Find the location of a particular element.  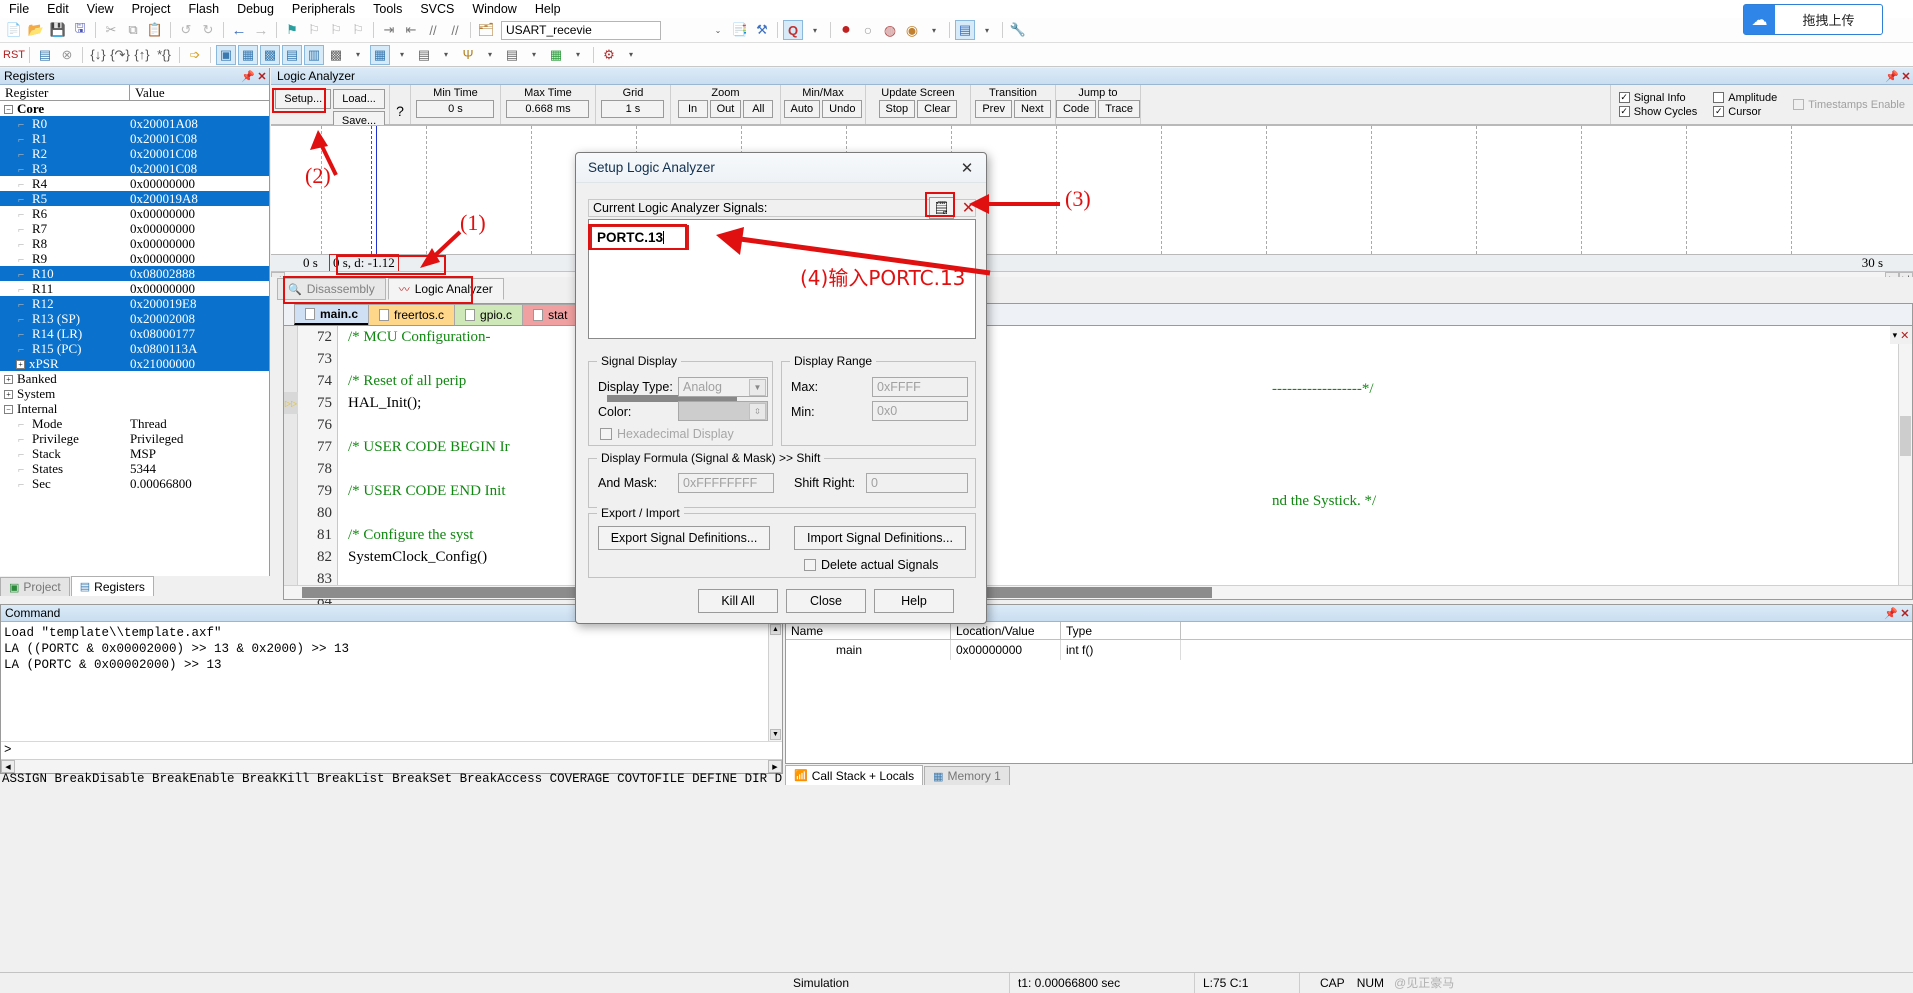

dialog-close-icon: ✕ is located at coordinates (967, 168).